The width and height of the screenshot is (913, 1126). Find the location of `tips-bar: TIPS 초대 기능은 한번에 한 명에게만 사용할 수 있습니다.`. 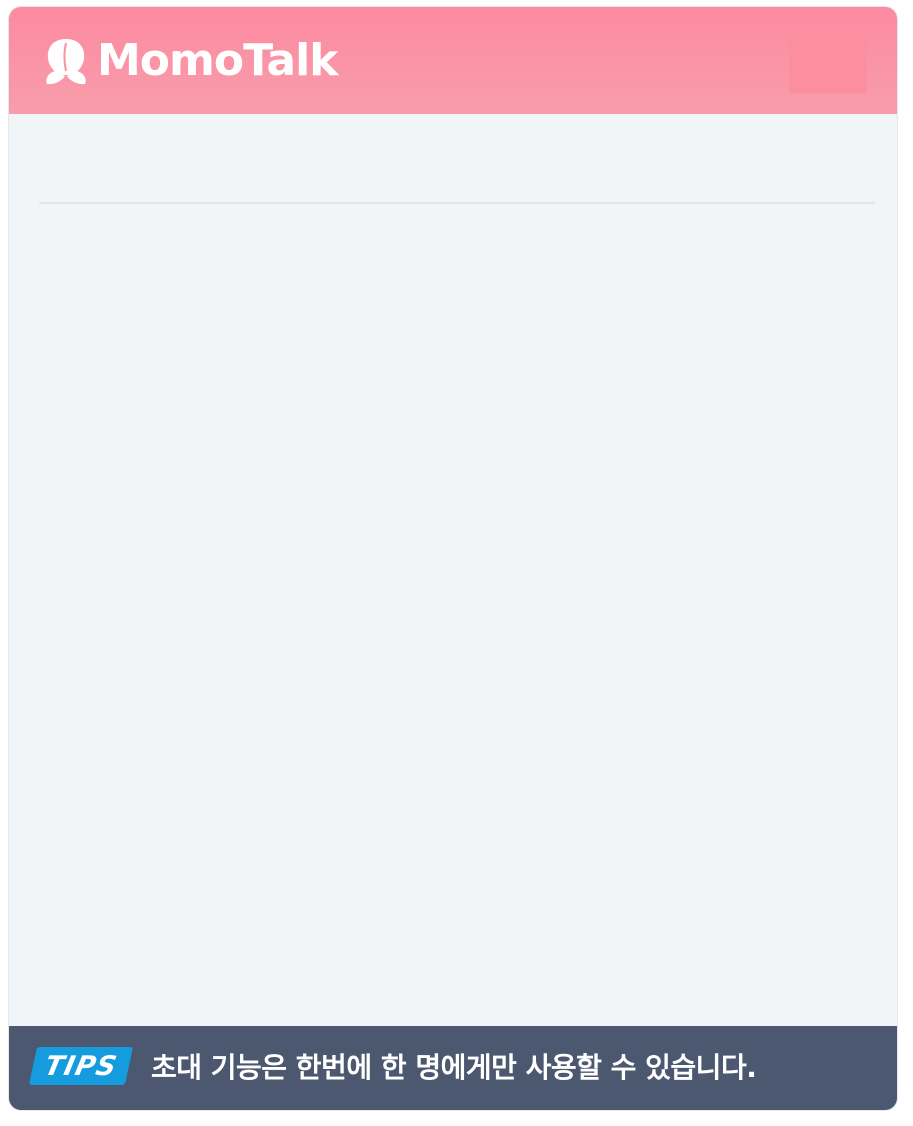

tips-bar: TIPS 초대 기능은 한번에 한 명에게만 사용할 수 있습니다. is located at coordinates (453, 1068).